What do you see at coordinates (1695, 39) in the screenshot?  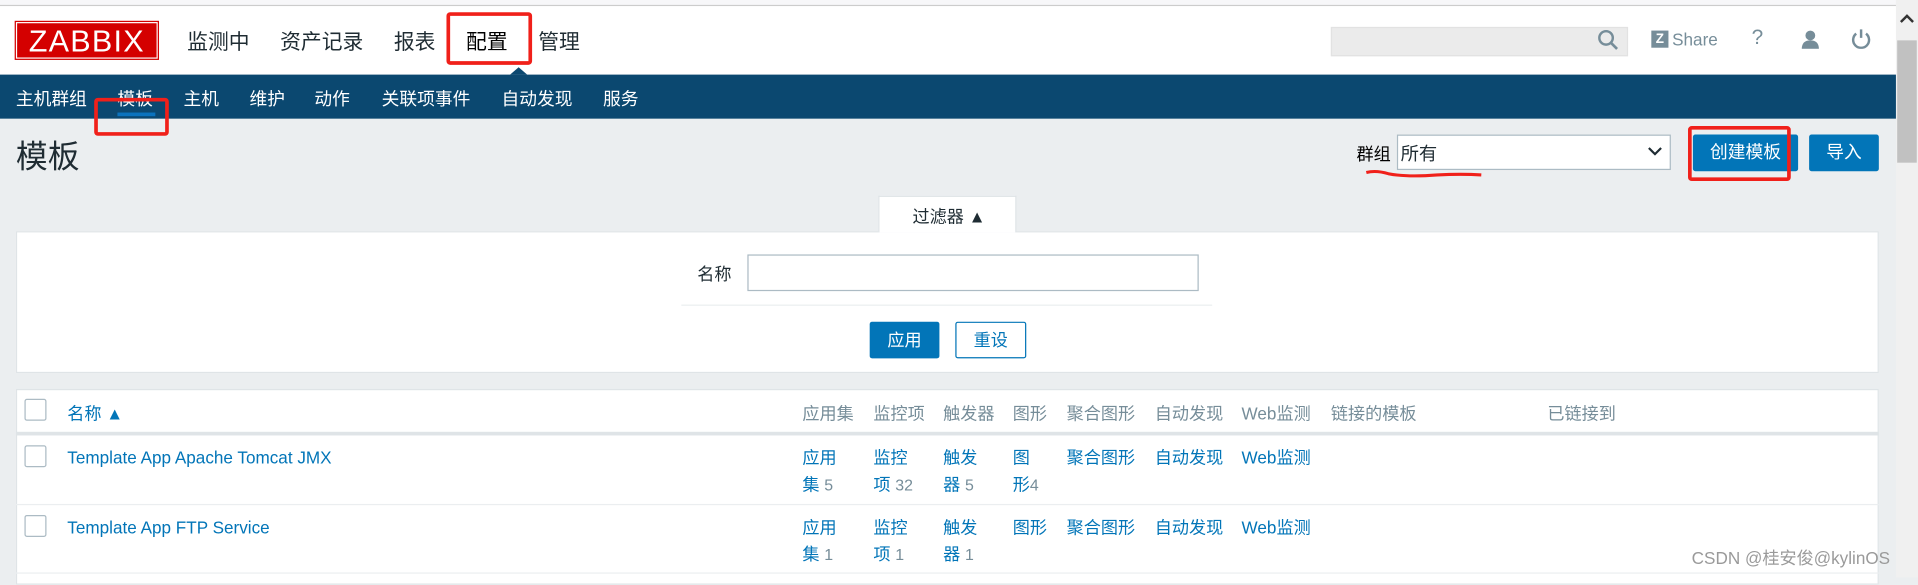 I see `share-link: Share` at bounding box center [1695, 39].